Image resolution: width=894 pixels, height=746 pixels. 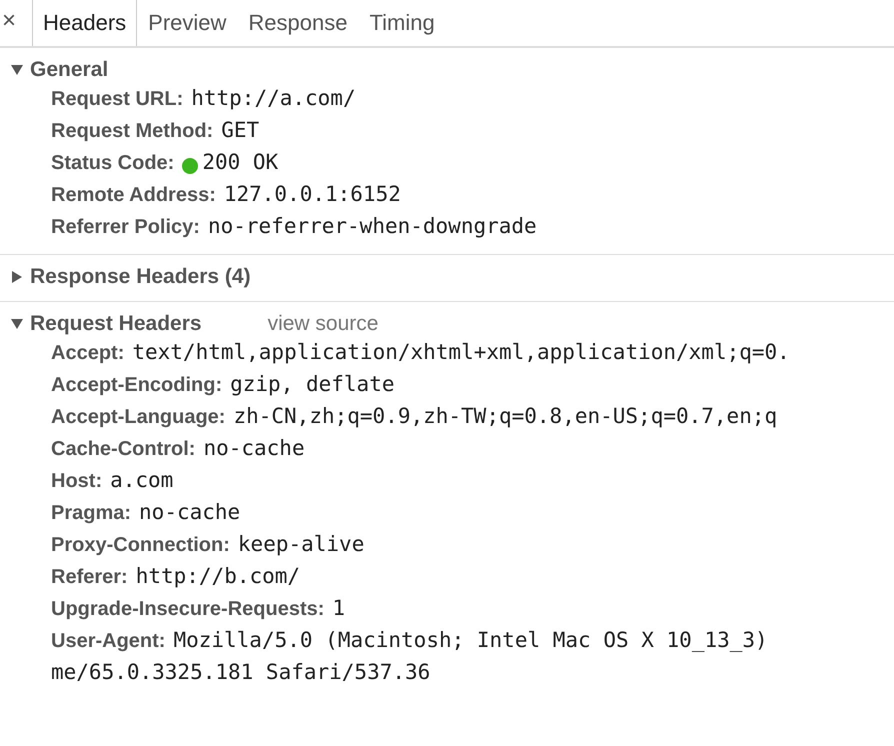 I want to click on header-value: a.com, so click(x=142, y=480).